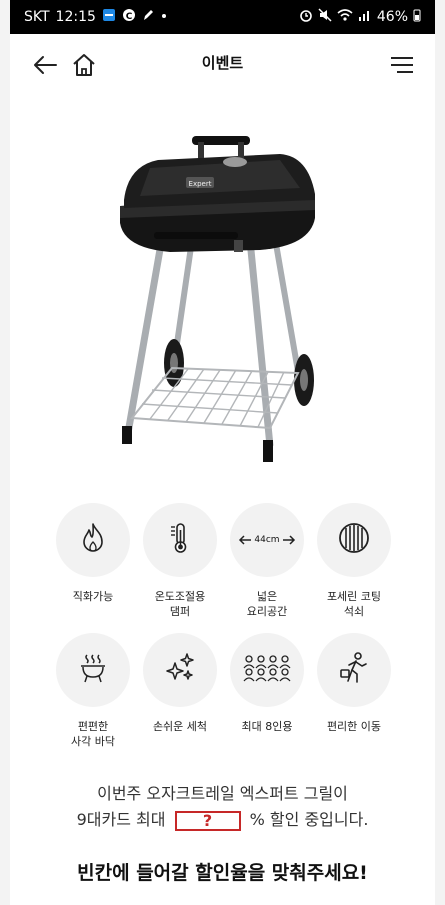 This screenshot has height=905, width=445. What do you see at coordinates (417, 17) in the screenshot?
I see `battery-icon` at bounding box center [417, 17].